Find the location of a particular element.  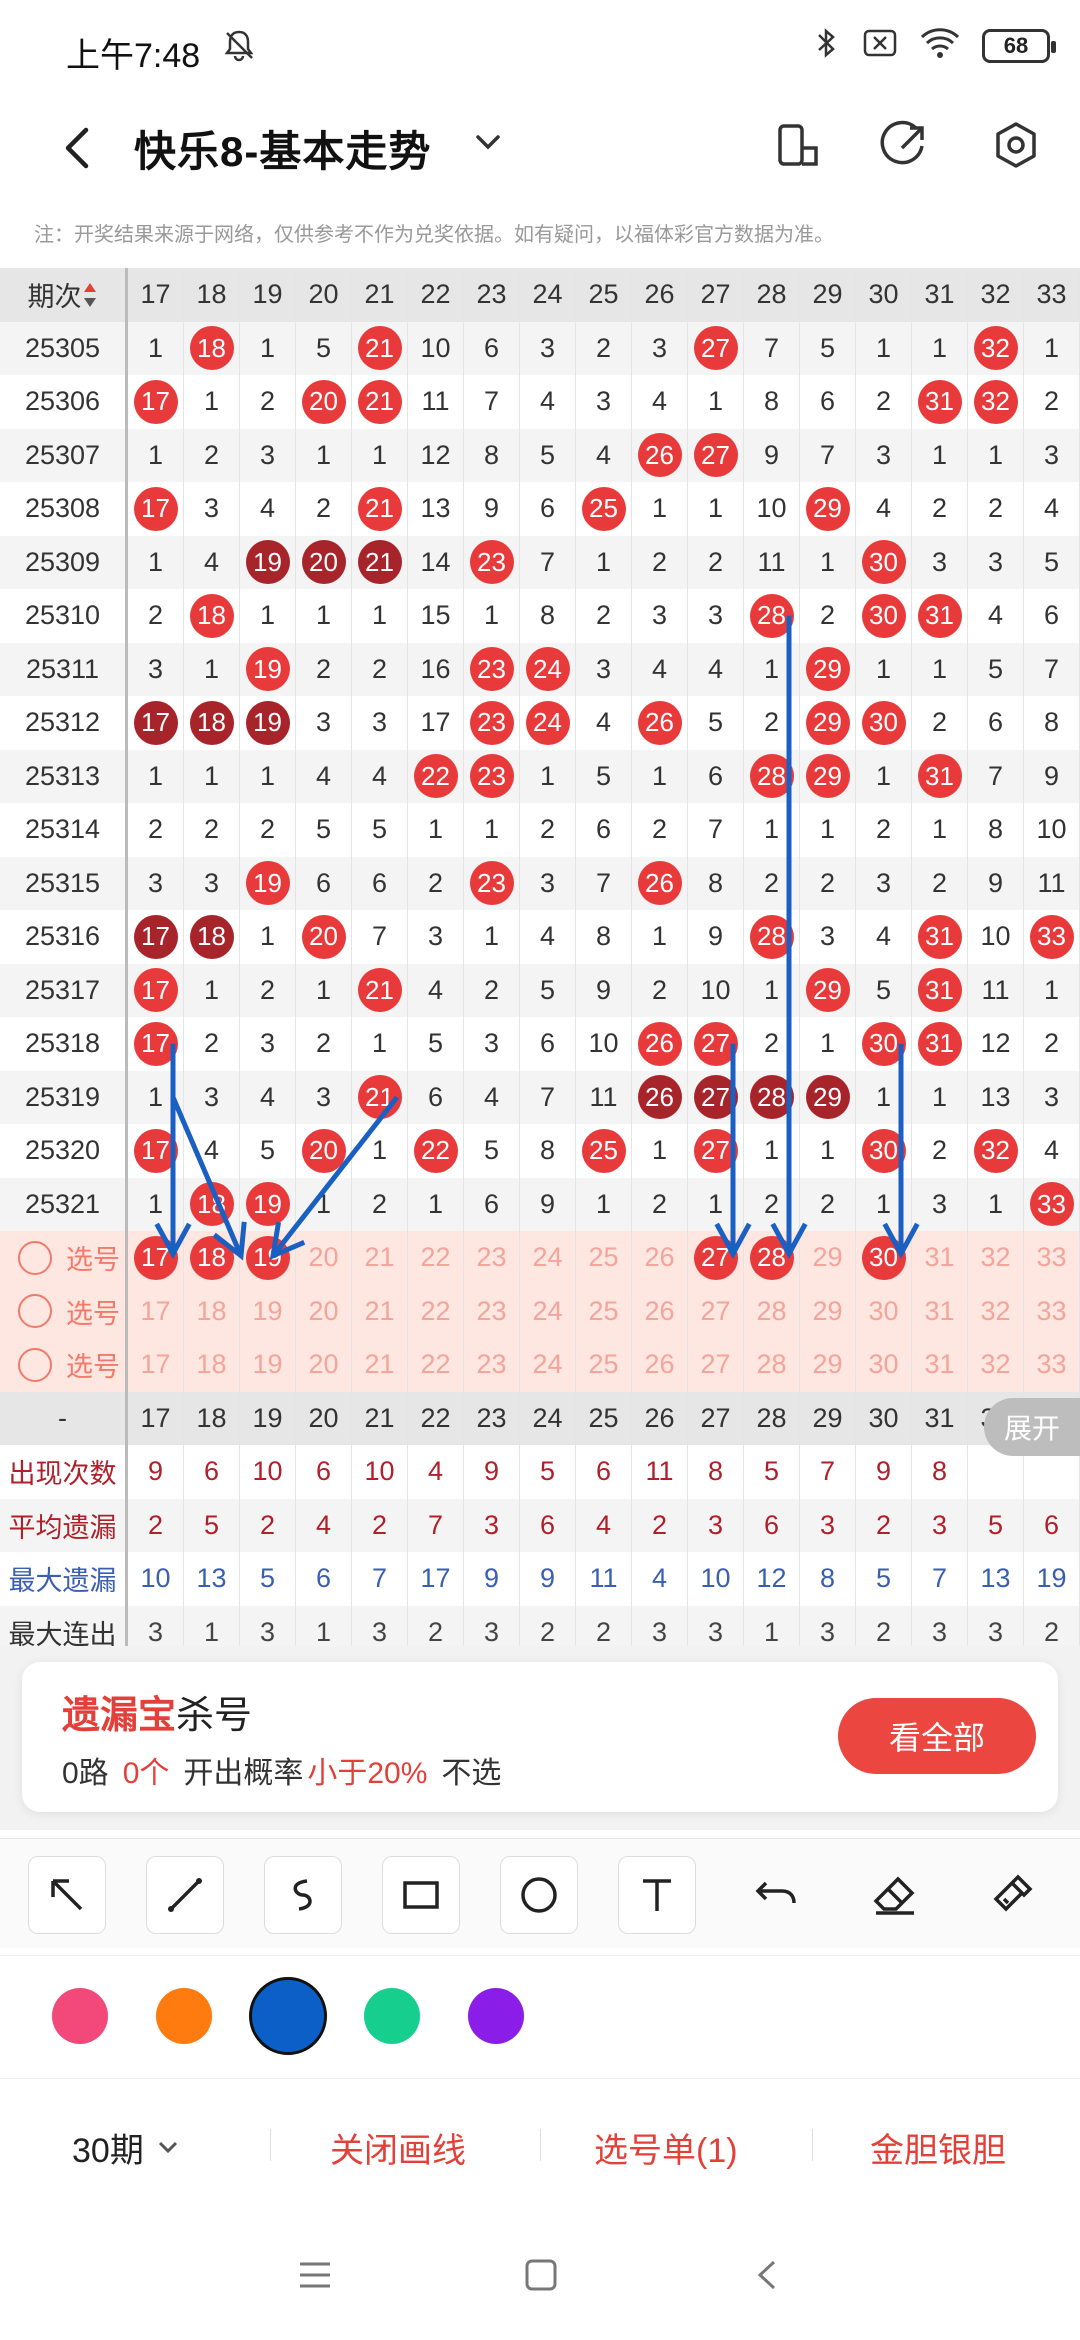

selected-ball: 18 is located at coordinates (211, 1257).